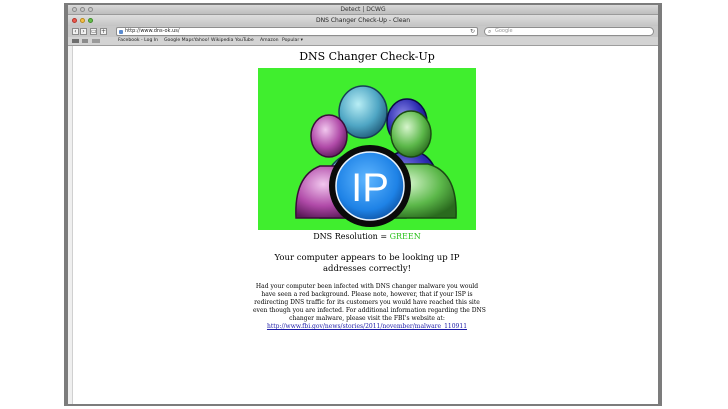 The width and height of the screenshot is (728, 409). I want to click on plus-icon: +, so click(103, 31).